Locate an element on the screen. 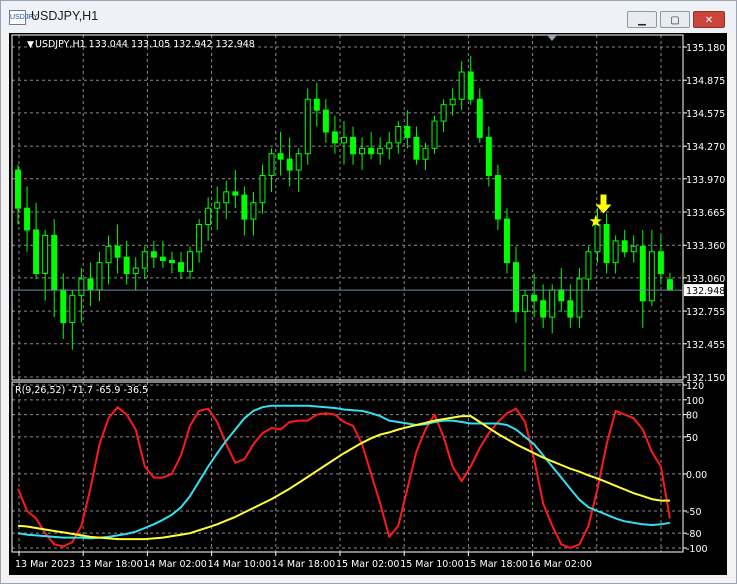 The height and width of the screenshot is (584, 737). current-price-label: 132.948 is located at coordinates (705, 291).